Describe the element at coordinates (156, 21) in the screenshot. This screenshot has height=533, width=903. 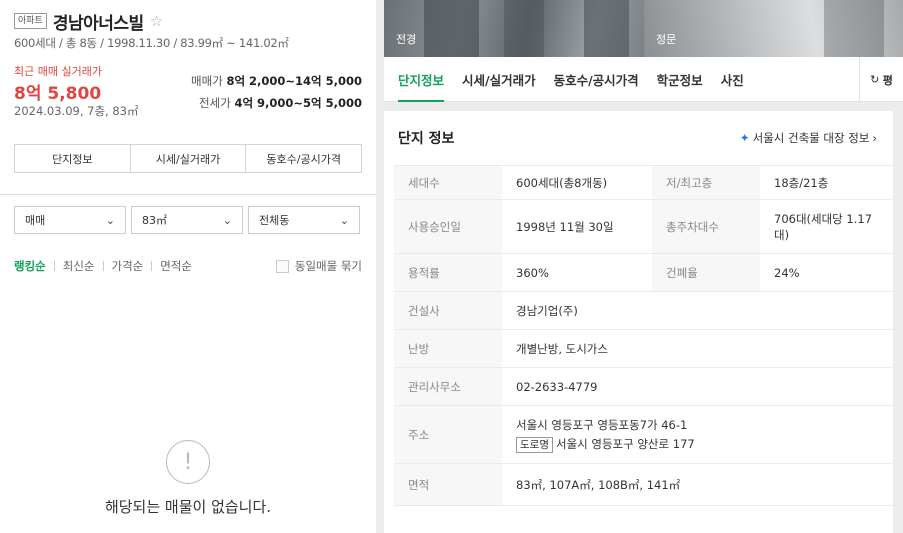
I see `favorite-star-icon: ☆` at that location.